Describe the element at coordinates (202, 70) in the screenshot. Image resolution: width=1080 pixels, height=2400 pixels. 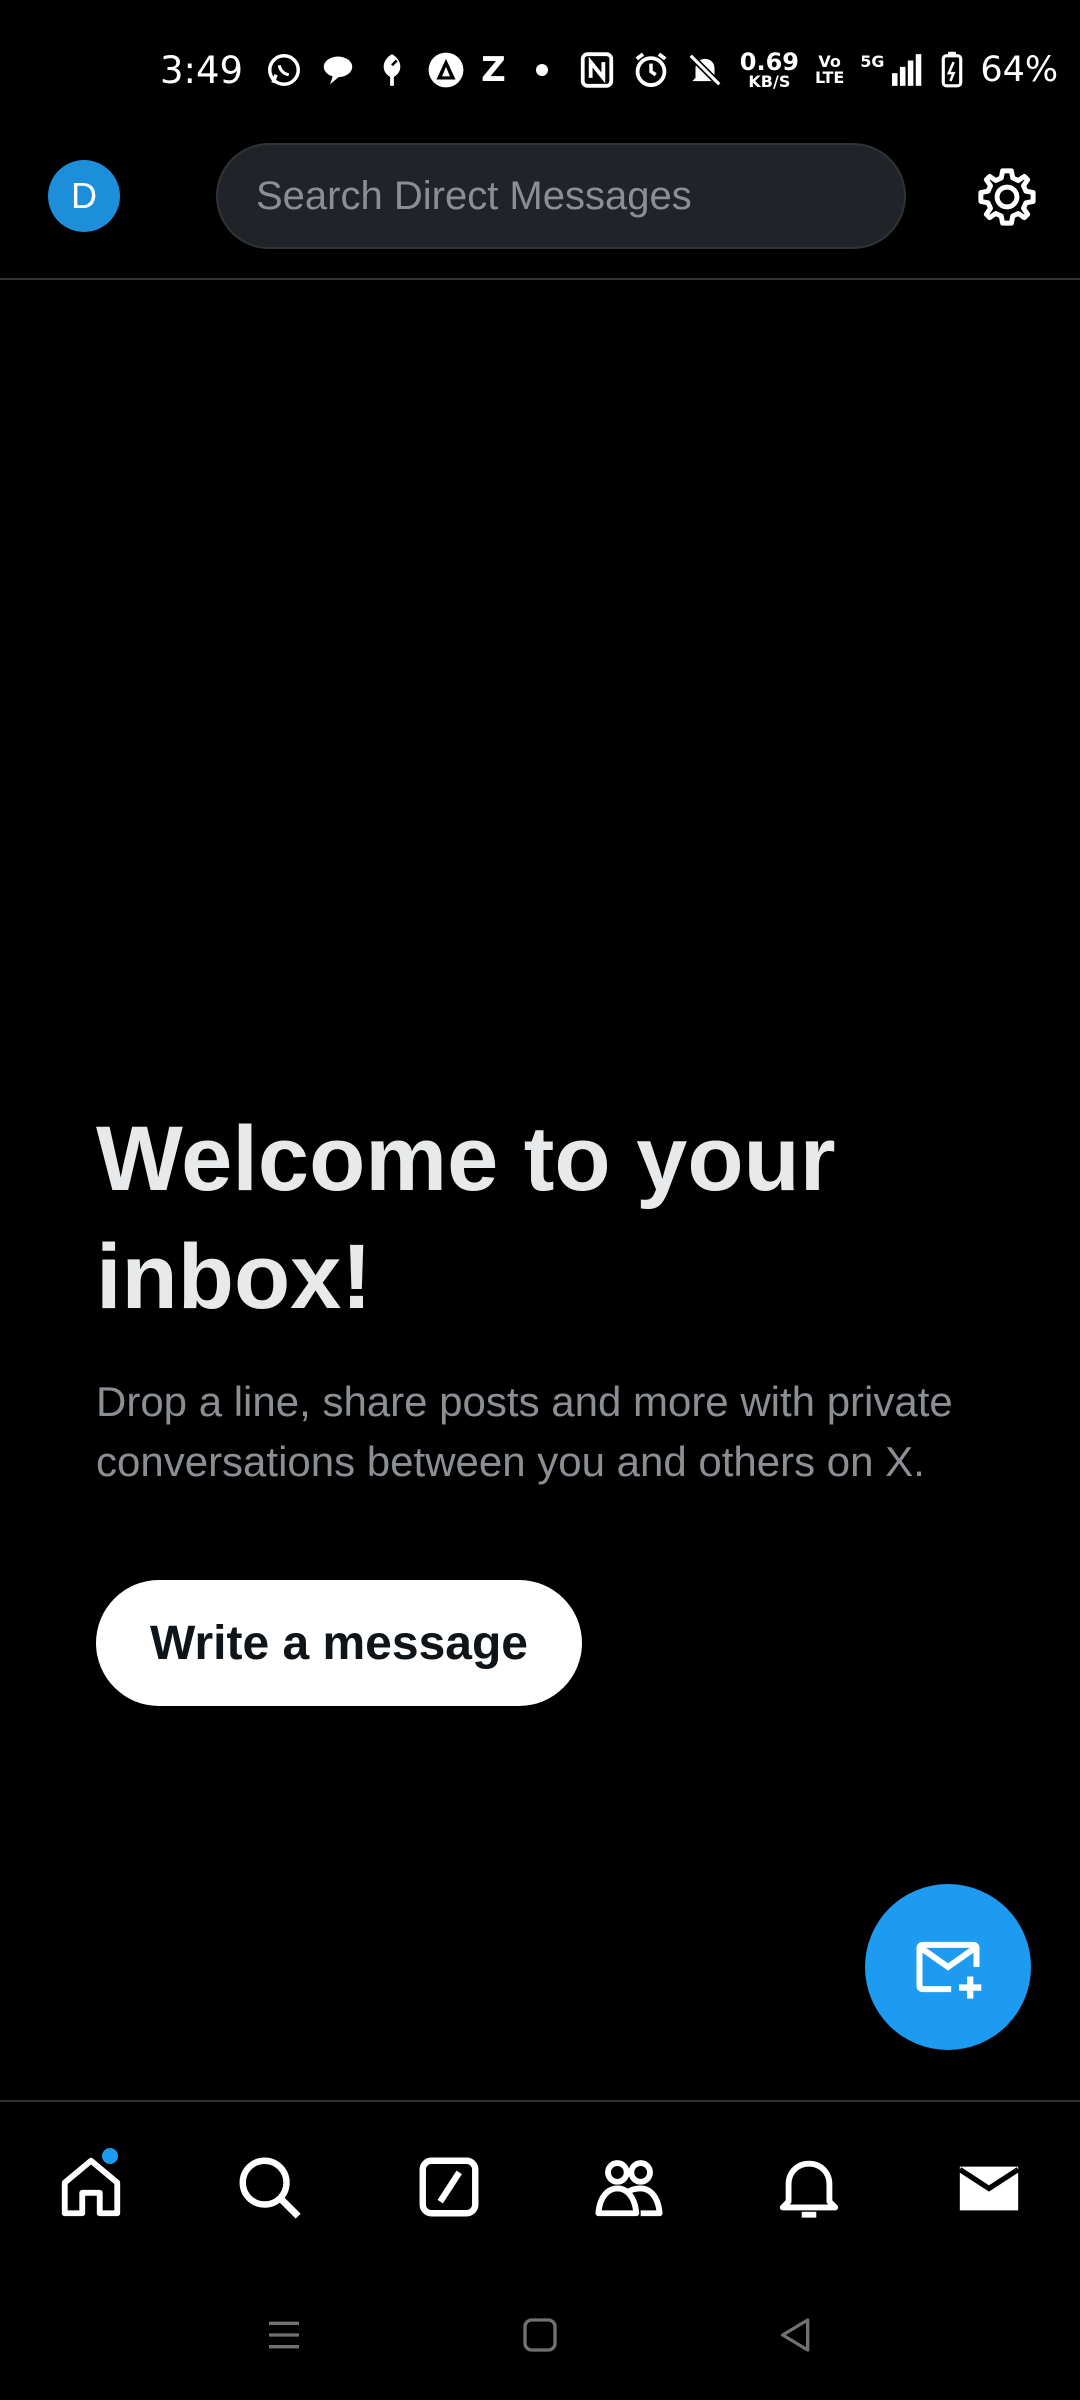
I see `status-time: 3:49` at that location.